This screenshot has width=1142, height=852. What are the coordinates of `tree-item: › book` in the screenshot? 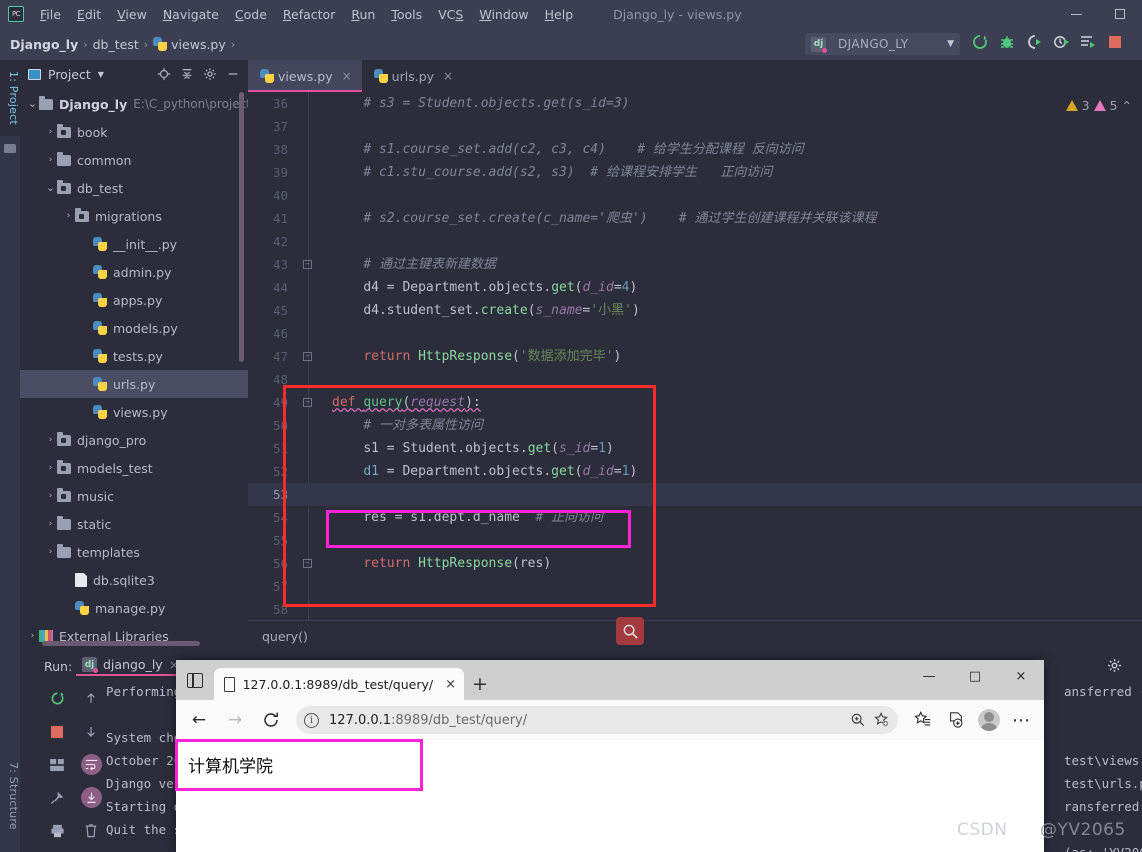 It's located at (134, 132).